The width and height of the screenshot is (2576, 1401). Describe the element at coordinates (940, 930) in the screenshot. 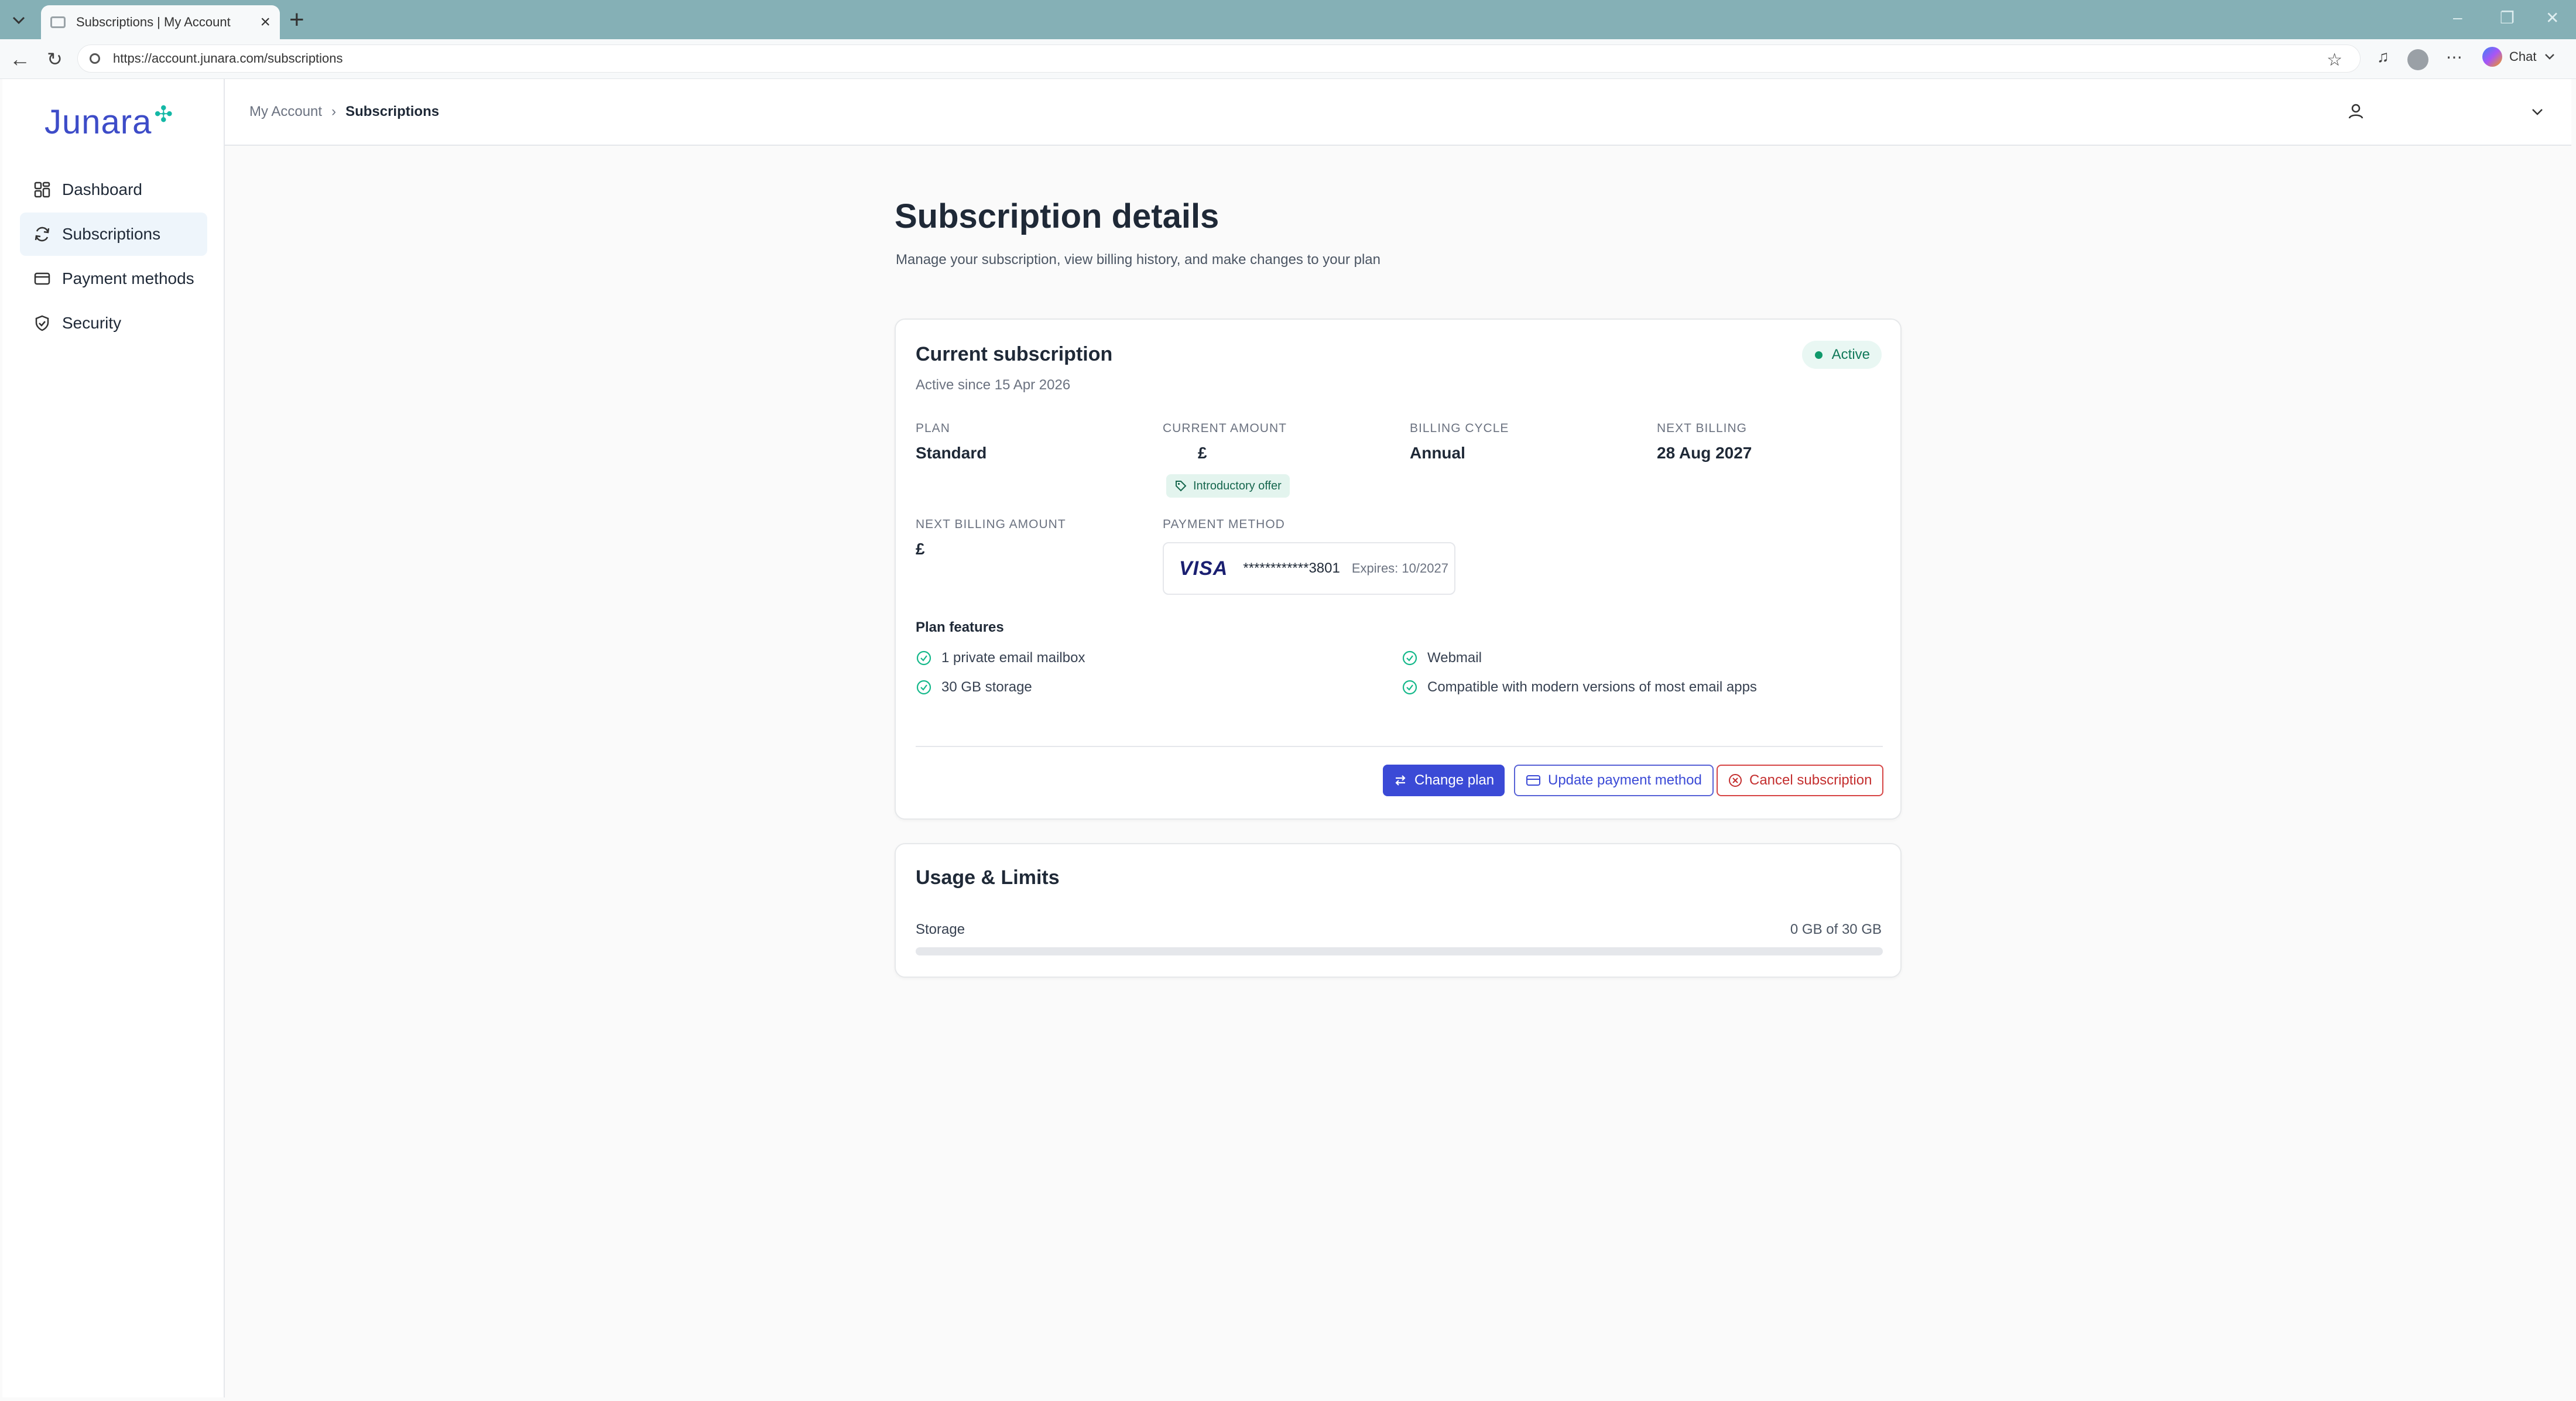

I see `storage-label: Storage` at that location.